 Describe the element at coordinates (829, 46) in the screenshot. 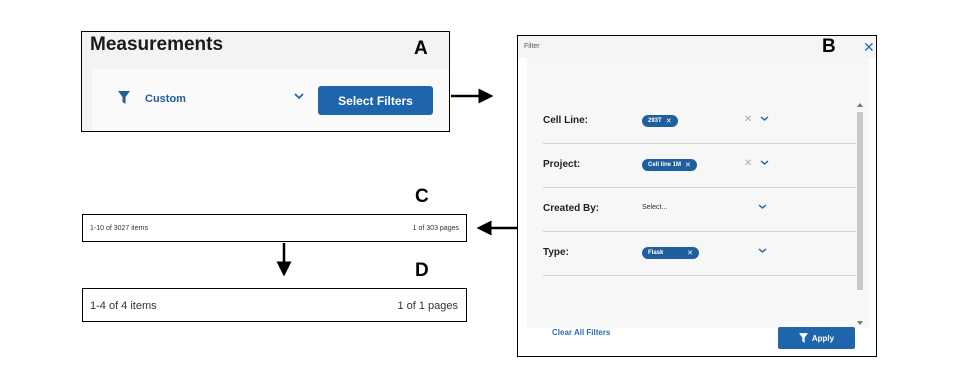

I see `label-b: B` at that location.